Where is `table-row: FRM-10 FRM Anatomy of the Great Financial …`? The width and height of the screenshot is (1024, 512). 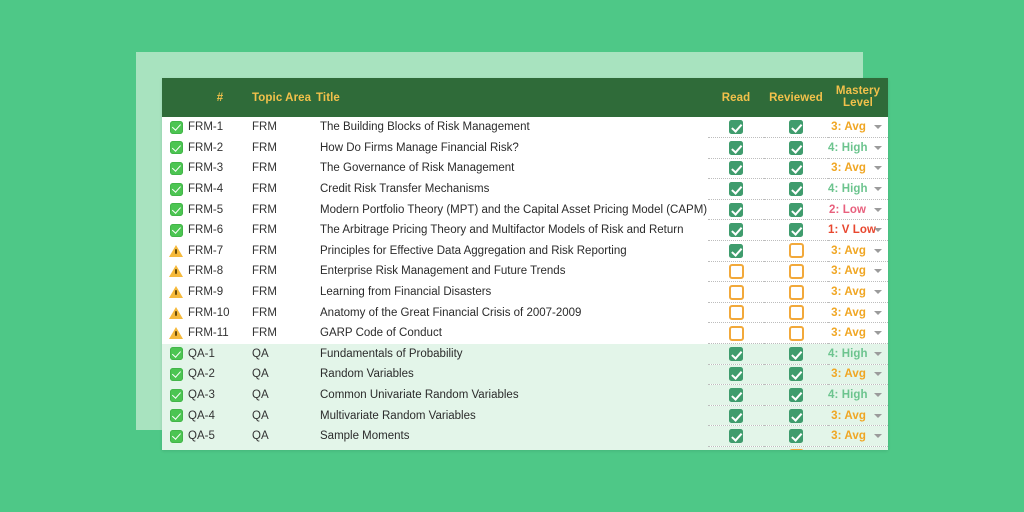
table-row: FRM-10 FRM Anatomy of the Great Financial … is located at coordinates (525, 313).